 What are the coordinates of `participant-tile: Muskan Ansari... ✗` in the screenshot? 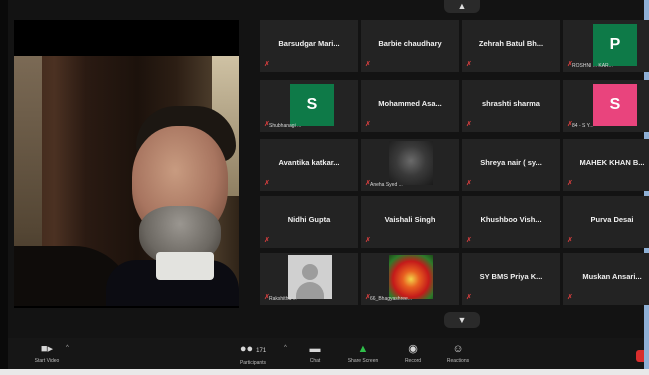 It's located at (606, 279).